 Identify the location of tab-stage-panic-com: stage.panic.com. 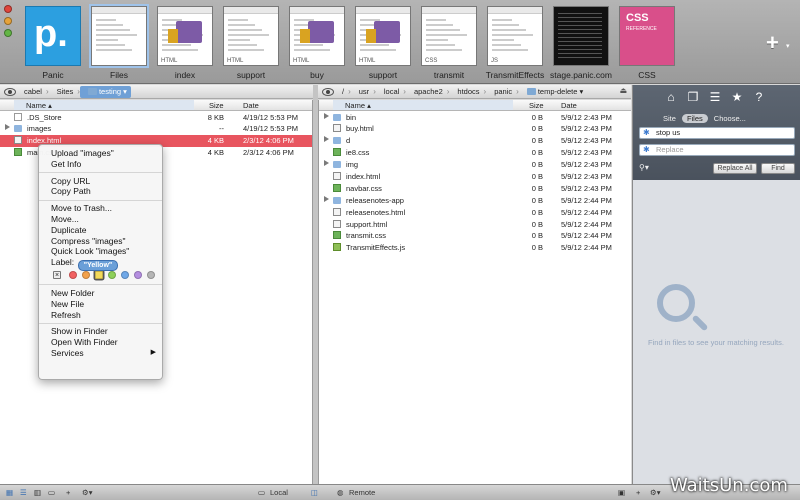
(581, 43).